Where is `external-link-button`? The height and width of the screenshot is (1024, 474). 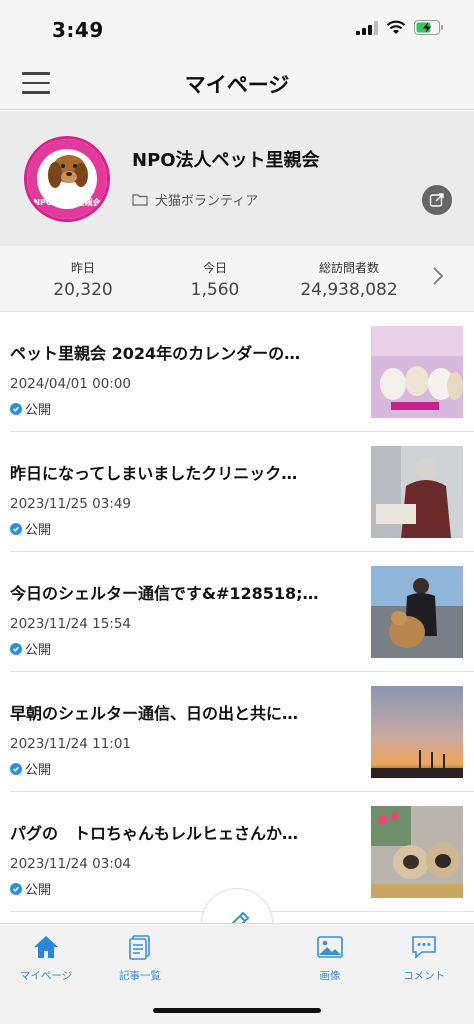
external-link-button is located at coordinates (437, 200).